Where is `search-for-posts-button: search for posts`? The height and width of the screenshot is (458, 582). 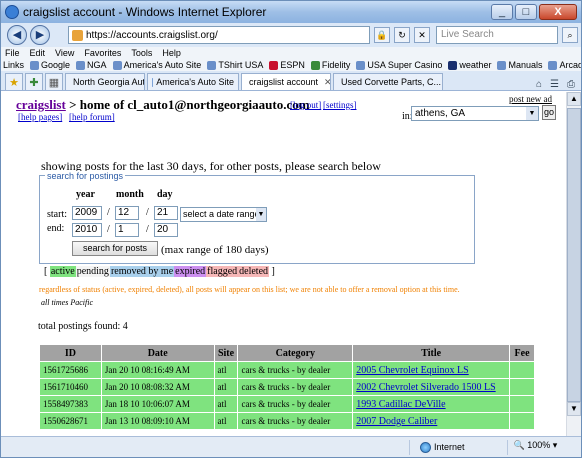
search-for-posts-button: search for posts is located at coordinates (115, 248).